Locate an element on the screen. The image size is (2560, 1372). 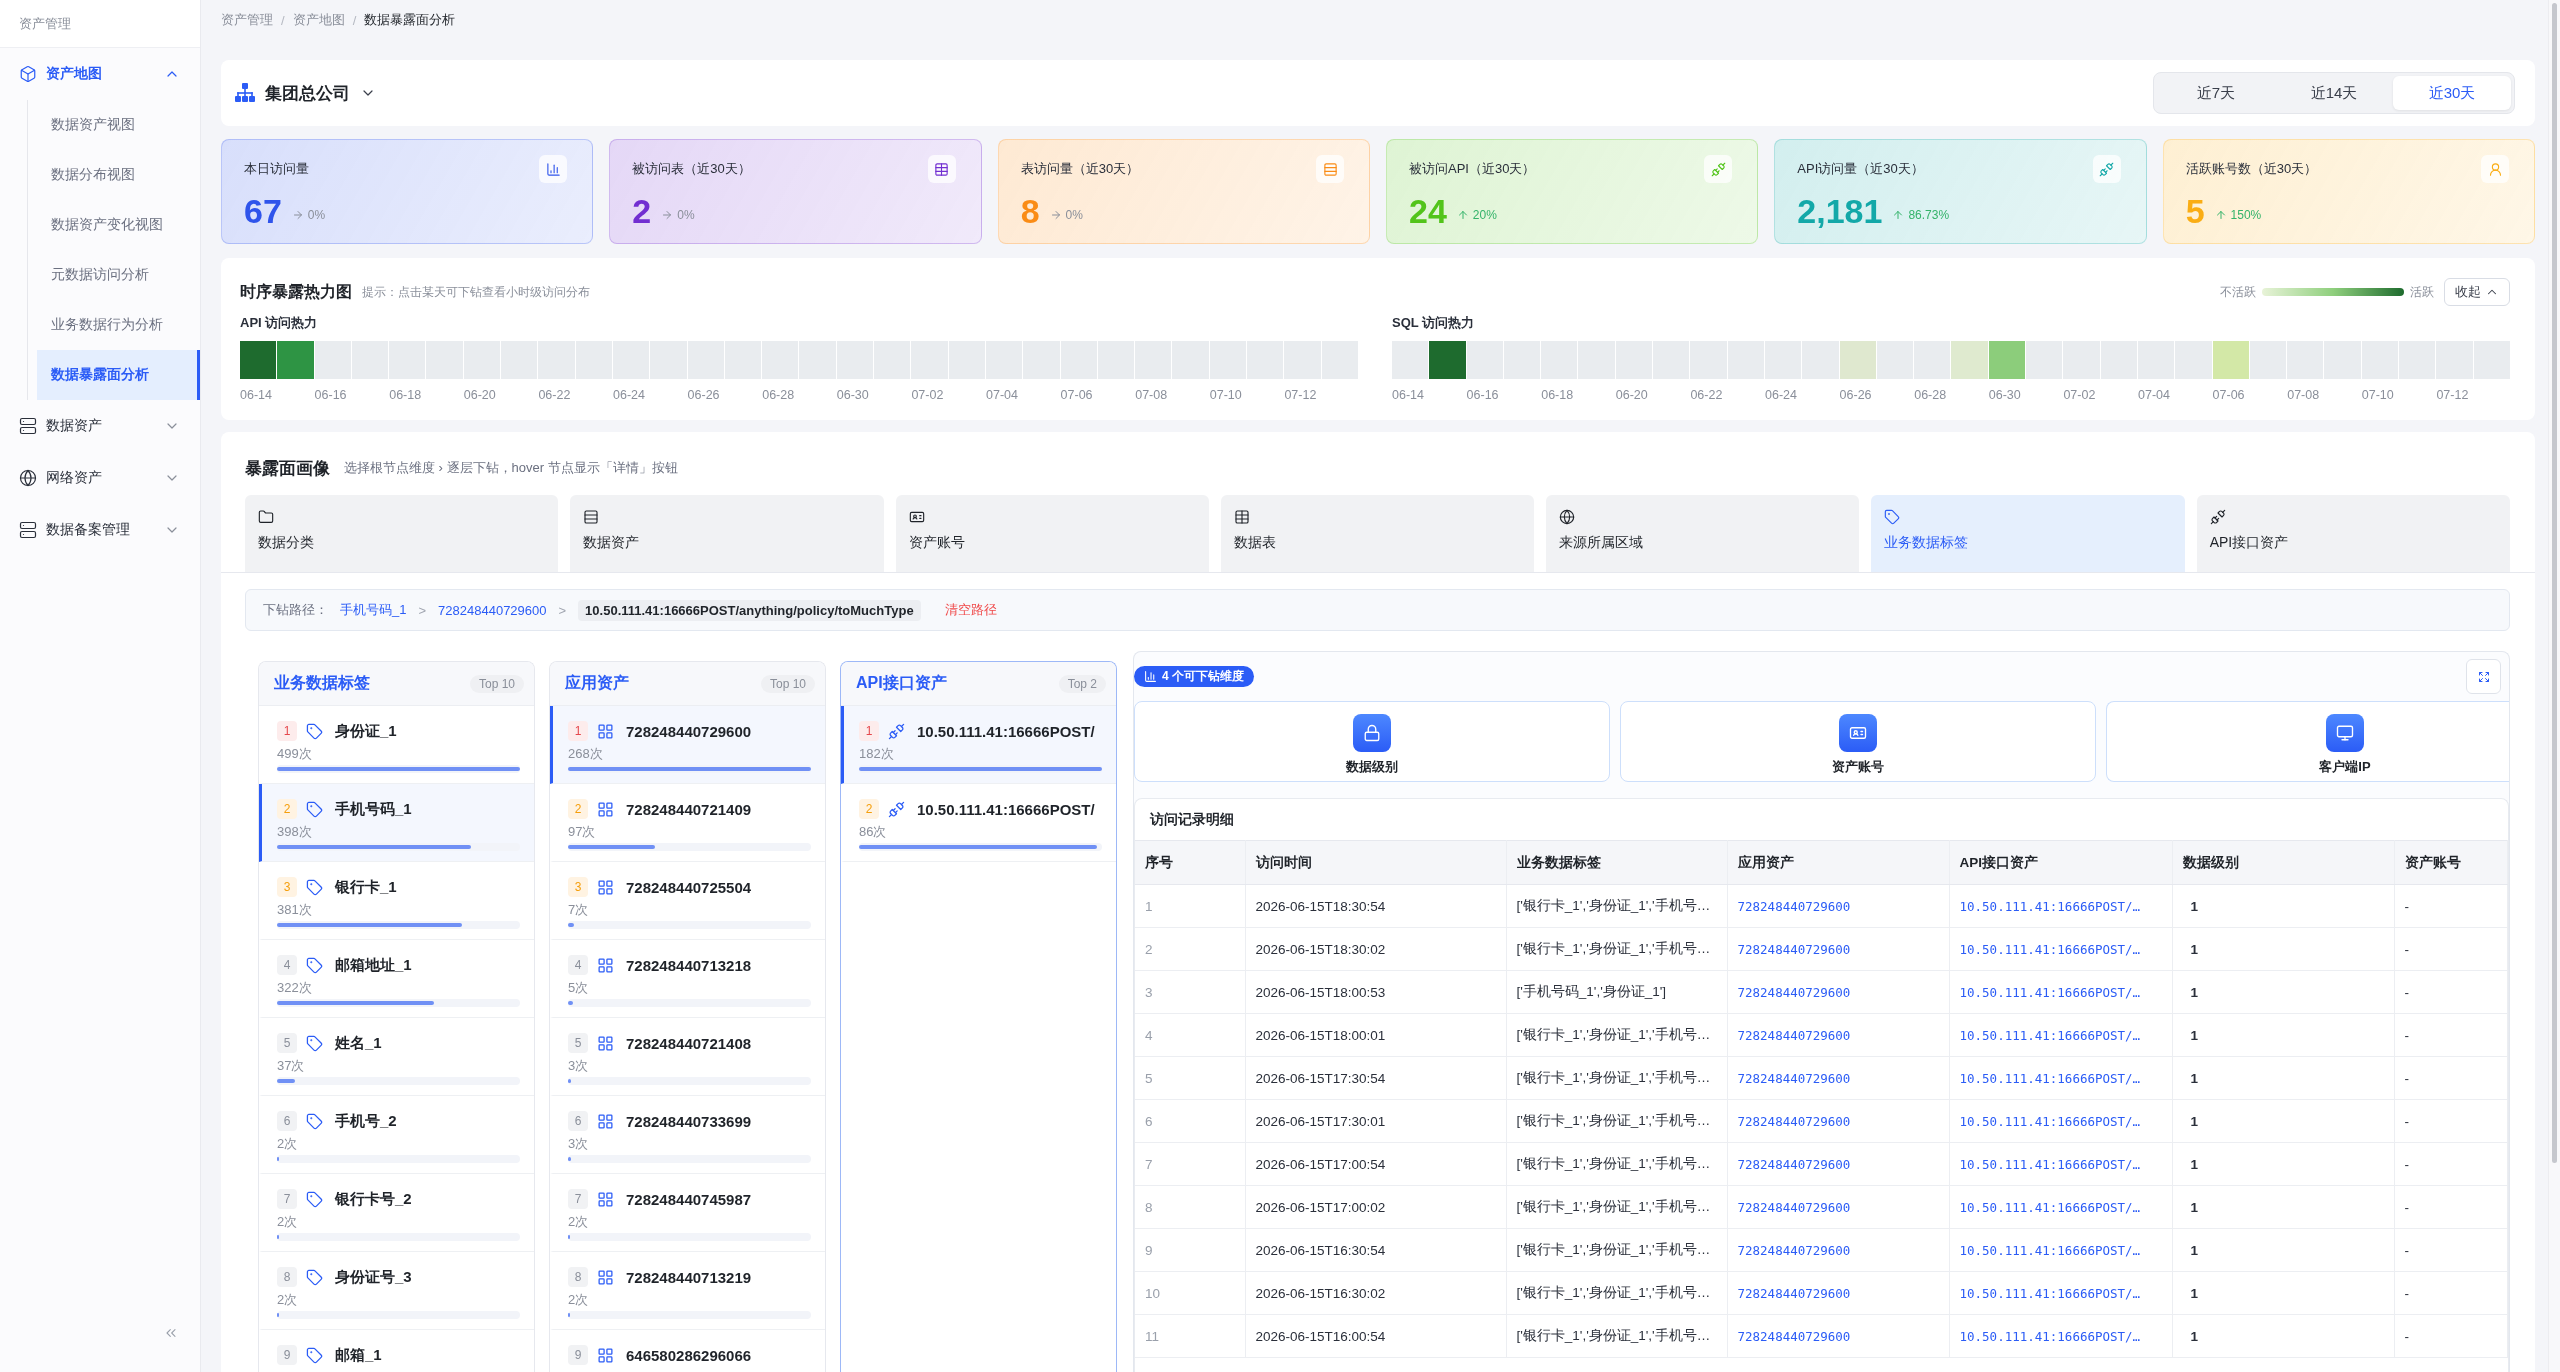
table-cell: 11 is located at coordinates (1190, 1336).